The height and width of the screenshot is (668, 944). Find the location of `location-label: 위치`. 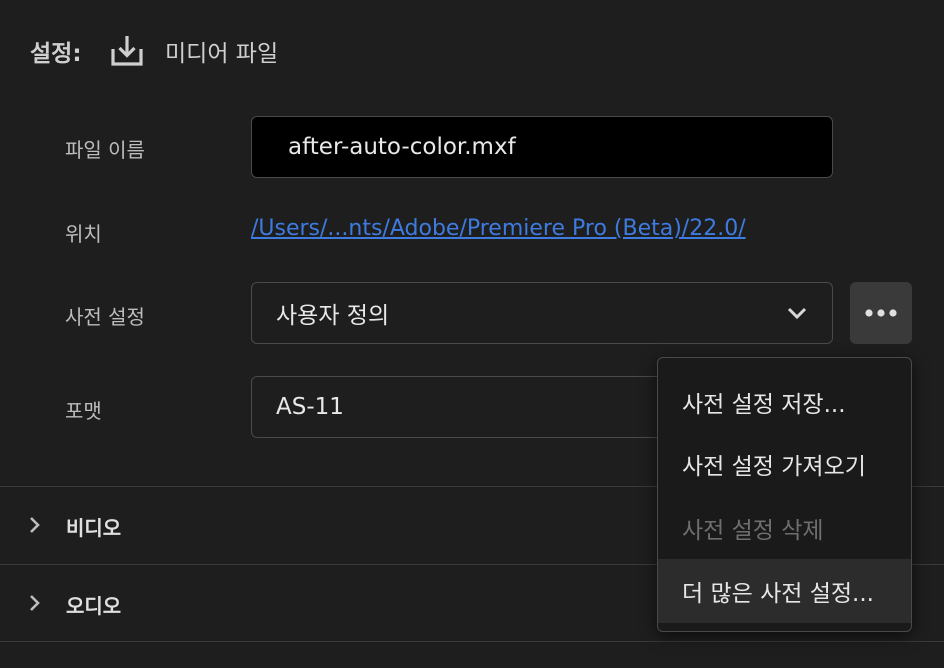

location-label: 위치 is located at coordinates (83, 234).